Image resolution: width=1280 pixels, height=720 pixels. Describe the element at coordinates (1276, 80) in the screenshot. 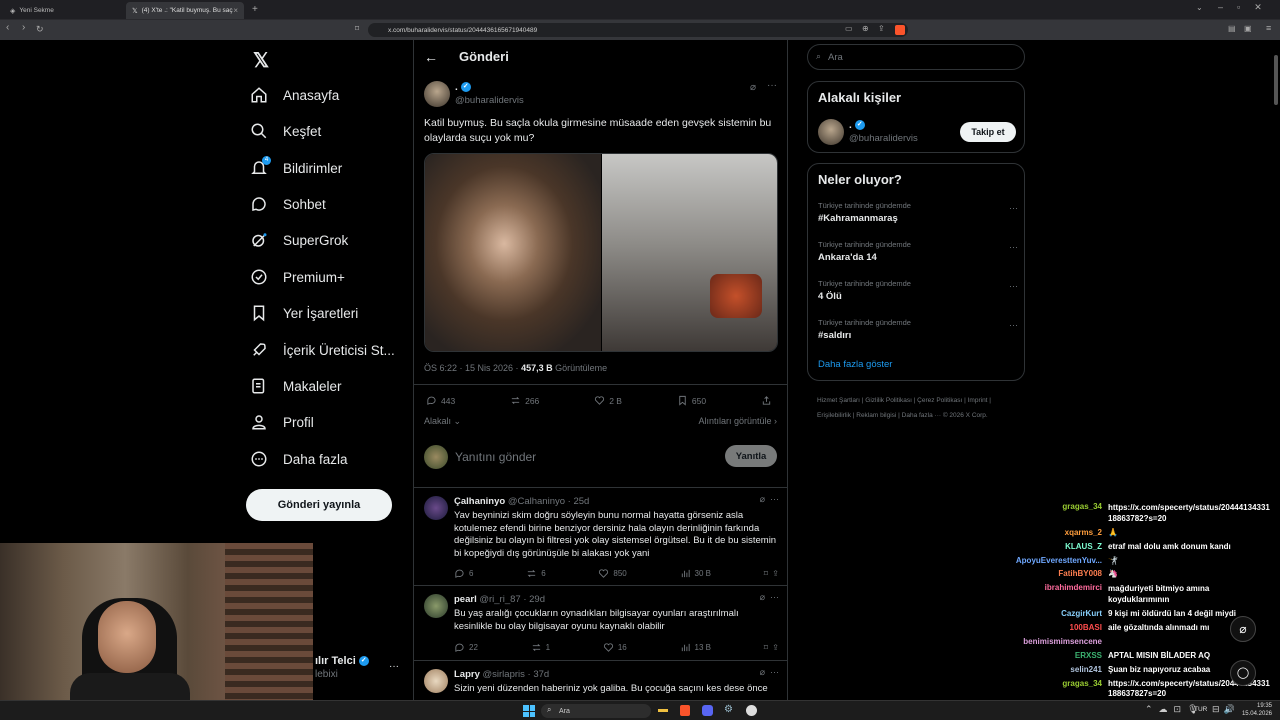

I see `scrollbar-thumb` at that location.